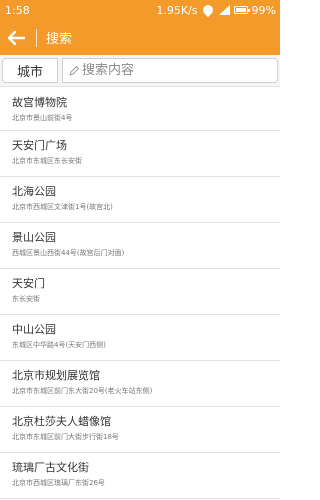 This screenshot has width=320, height=500. Describe the element at coordinates (140, 200) in the screenshot. I see `result-item: 北海公园 北京市西城区文津街1号(故宫北)` at that location.